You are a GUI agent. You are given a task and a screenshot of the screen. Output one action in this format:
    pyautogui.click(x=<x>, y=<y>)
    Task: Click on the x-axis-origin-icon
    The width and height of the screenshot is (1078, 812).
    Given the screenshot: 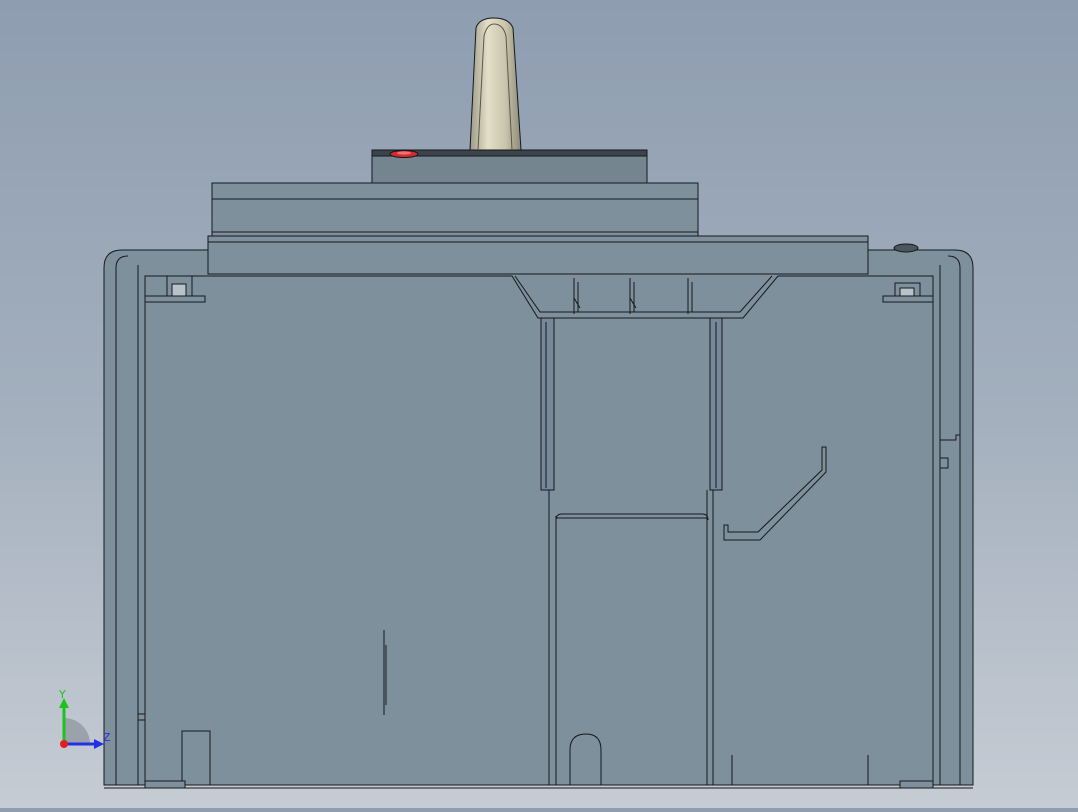 What is the action you would take?
    pyautogui.click(x=64, y=744)
    